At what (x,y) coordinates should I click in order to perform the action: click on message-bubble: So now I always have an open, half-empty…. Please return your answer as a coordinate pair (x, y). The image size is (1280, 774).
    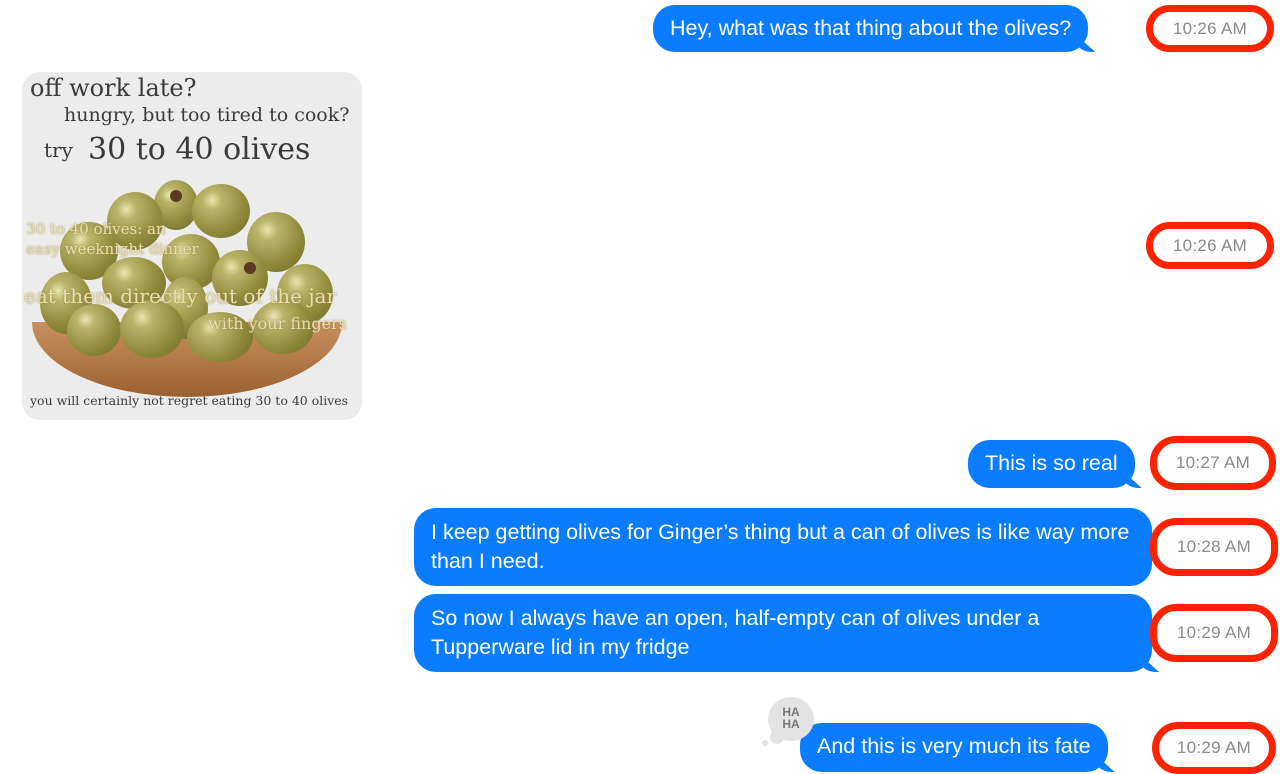
    Looking at the image, I should click on (783, 633).